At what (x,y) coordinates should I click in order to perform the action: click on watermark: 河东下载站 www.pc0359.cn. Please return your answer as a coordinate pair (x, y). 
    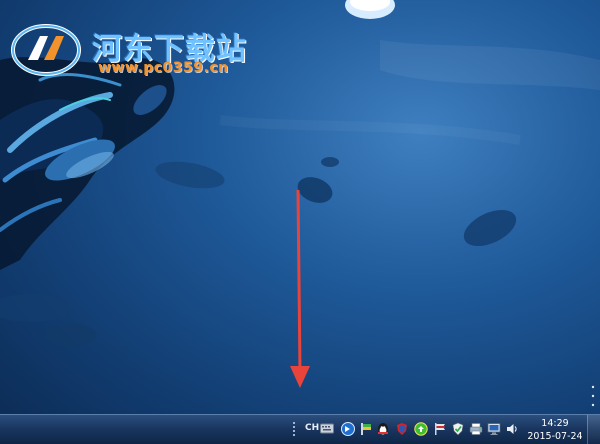
    Looking at the image, I should click on (136, 47).